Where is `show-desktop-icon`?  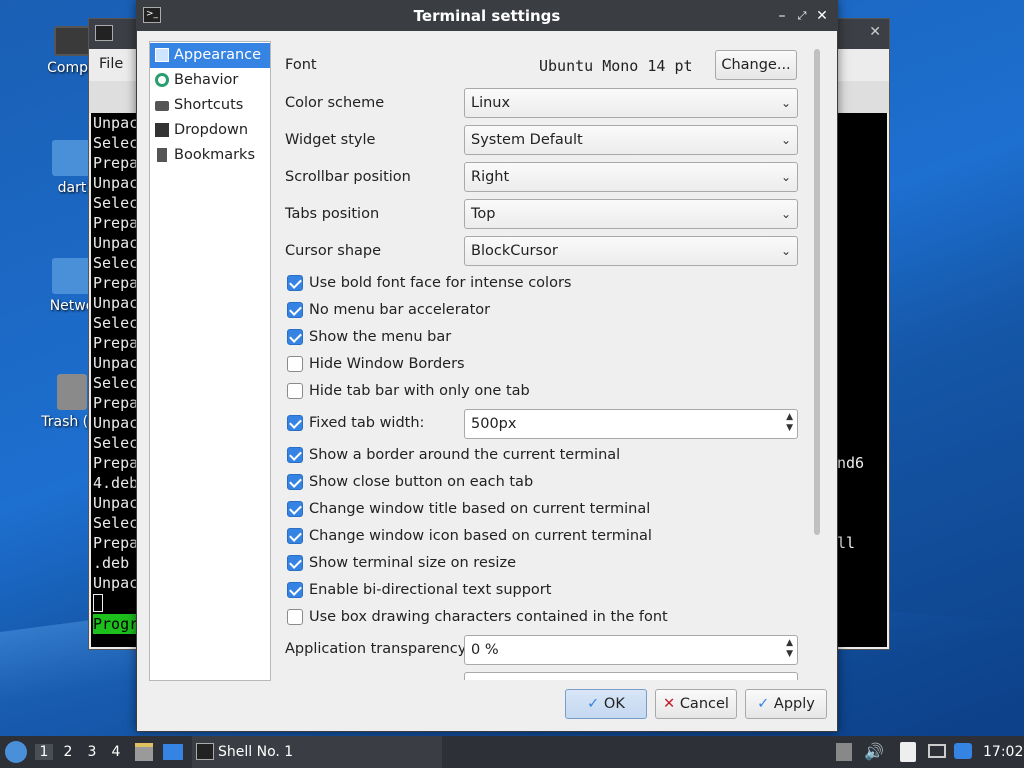 show-desktop-icon is located at coordinates (173, 752).